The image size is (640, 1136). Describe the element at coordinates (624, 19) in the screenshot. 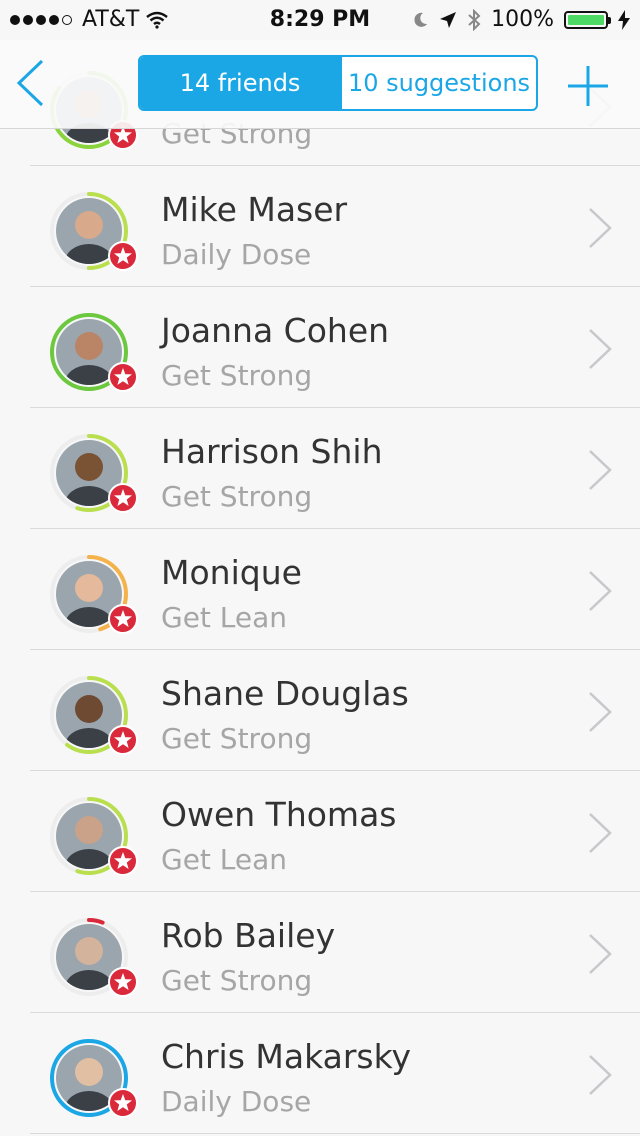

I see `charging-bolt-icon` at that location.